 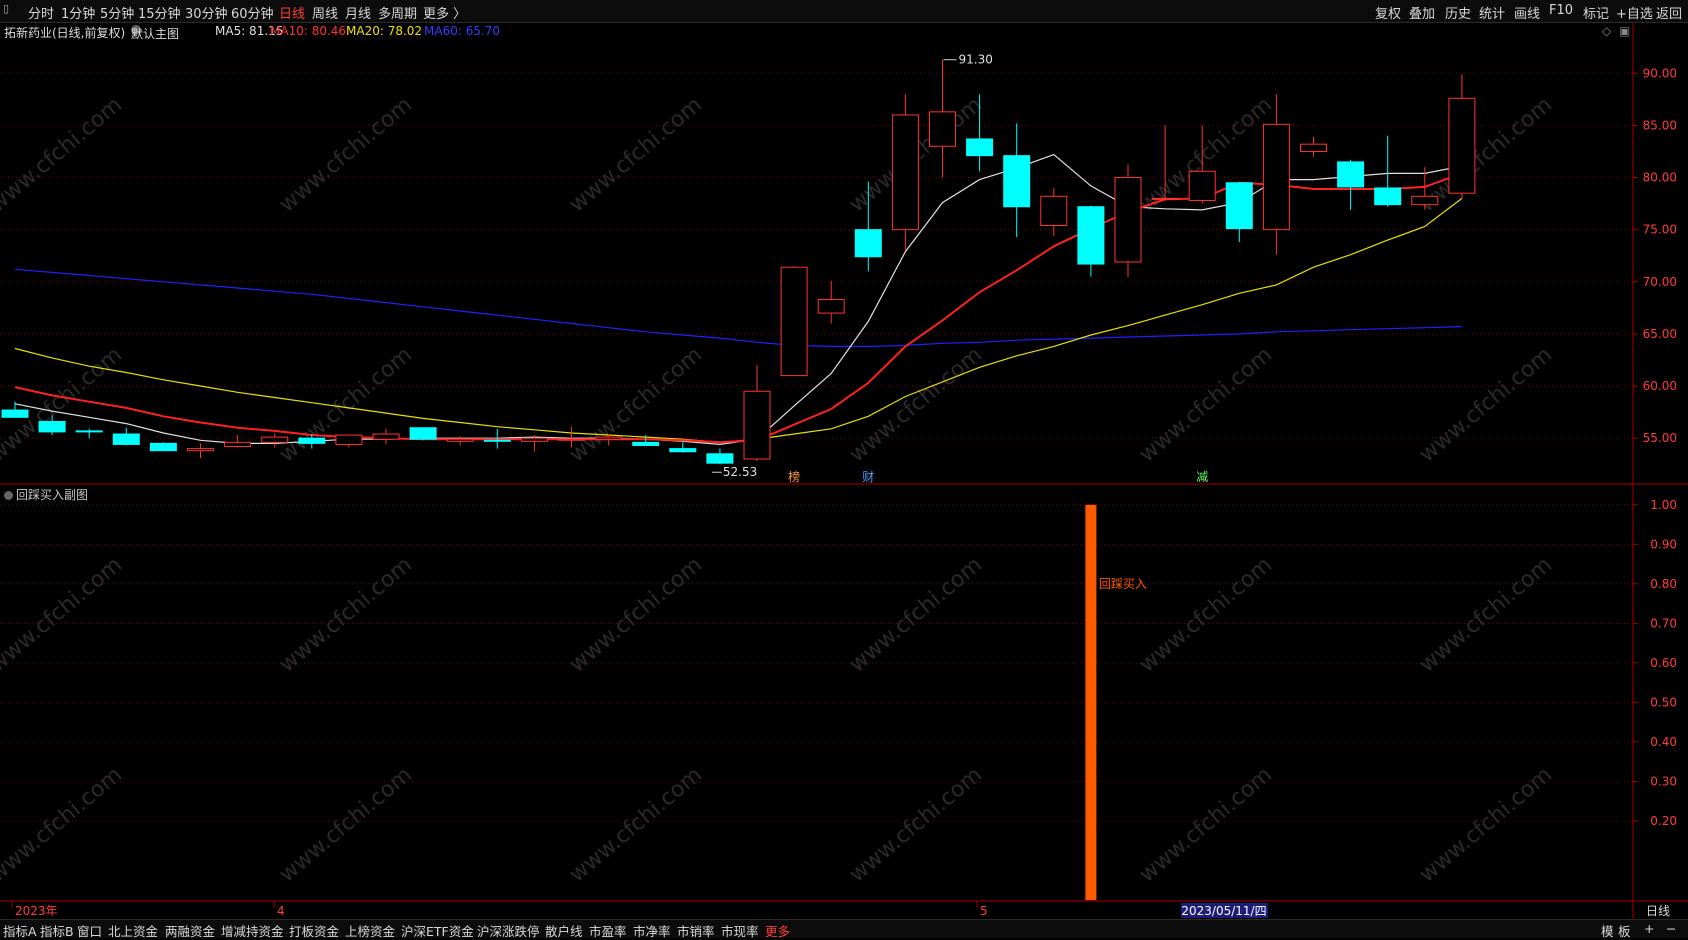 What do you see at coordinates (1660, 282) in the screenshot?
I see `price-tick-label: 70.00` at bounding box center [1660, 282].